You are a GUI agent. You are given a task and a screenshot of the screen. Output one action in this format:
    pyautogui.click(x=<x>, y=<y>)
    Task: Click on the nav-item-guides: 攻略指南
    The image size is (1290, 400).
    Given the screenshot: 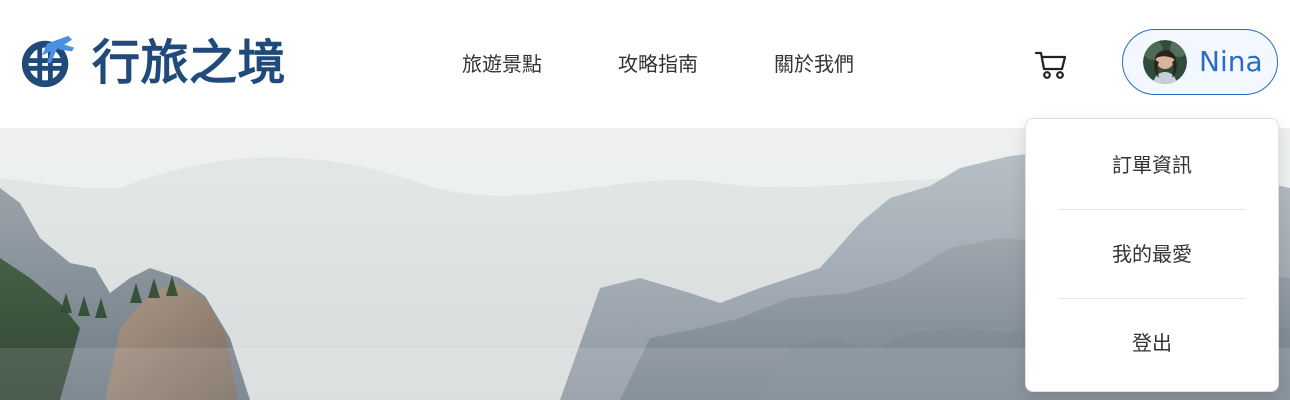 What is the action you would take?
    pyautogui.click(x=658, y=64)
    